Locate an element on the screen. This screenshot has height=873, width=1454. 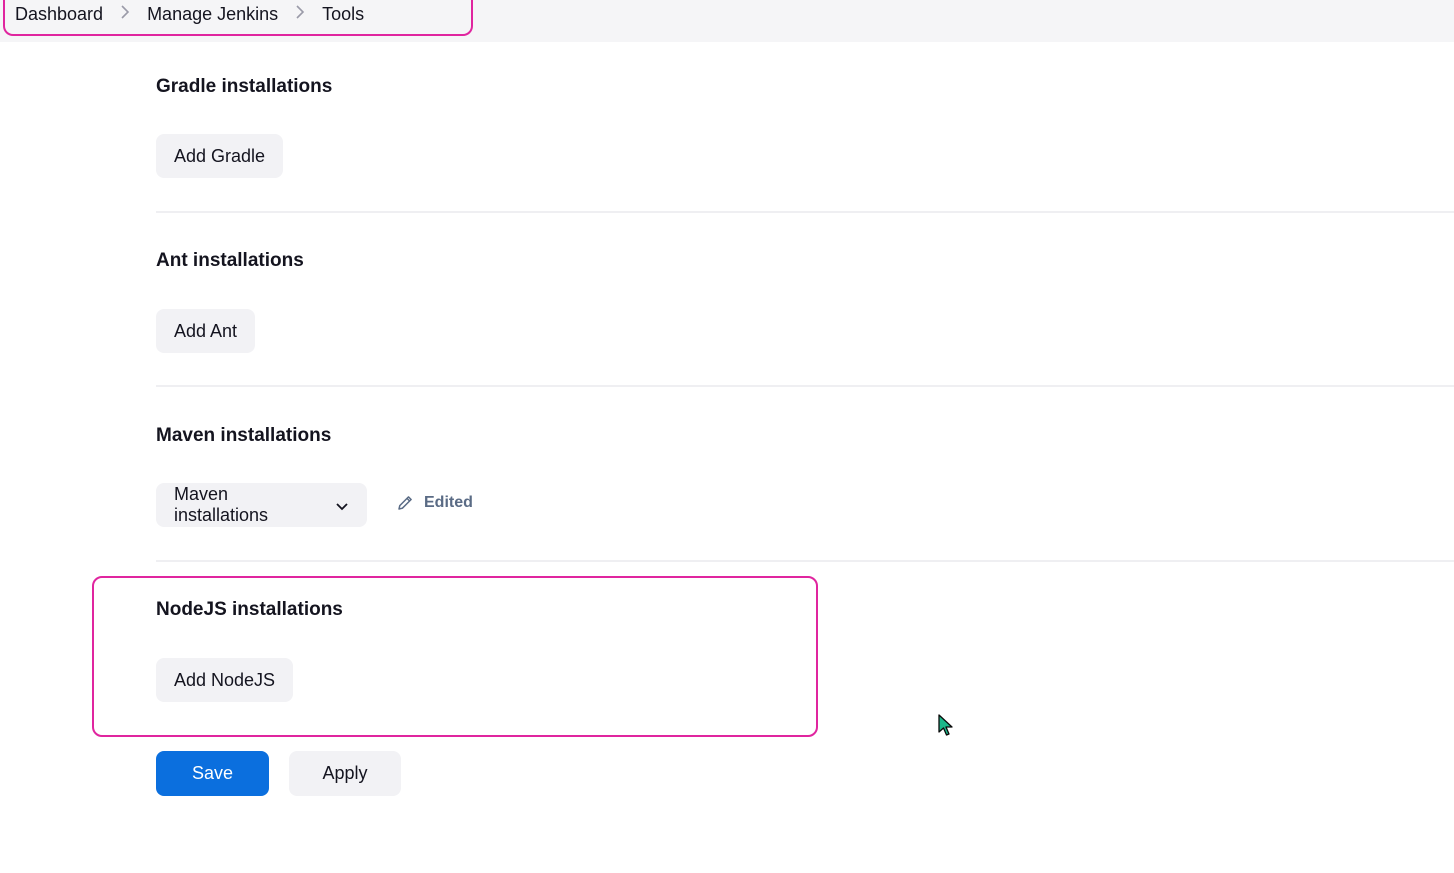
breadcrumb-manage-jenkins: Manage Jenkins is located at coordinates (212, 14).